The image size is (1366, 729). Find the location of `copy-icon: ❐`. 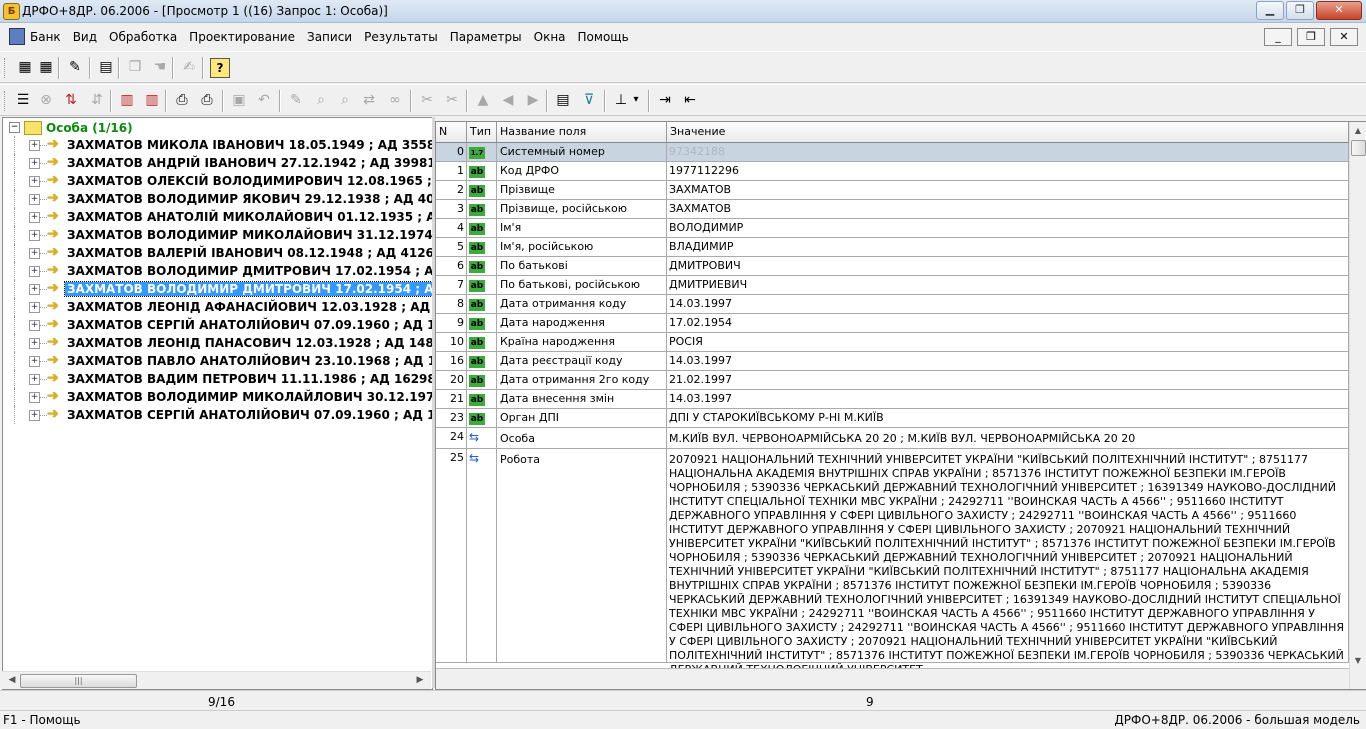

copy-icon: ❐ is located at coordinates (135, 67).